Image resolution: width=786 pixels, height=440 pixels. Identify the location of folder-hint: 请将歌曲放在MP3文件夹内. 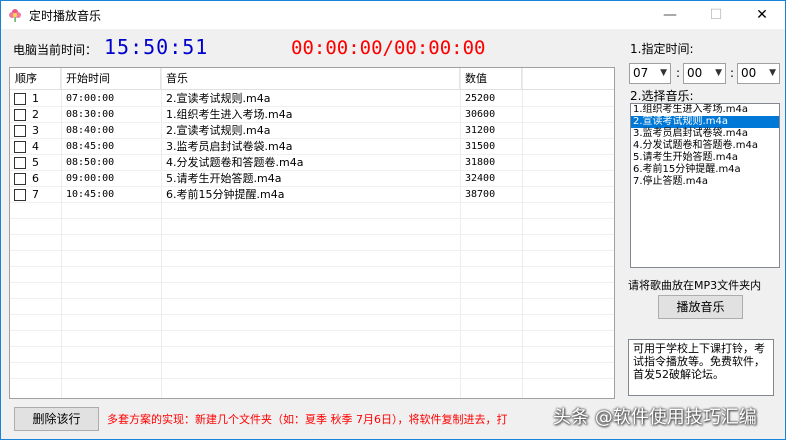
(695, 285).